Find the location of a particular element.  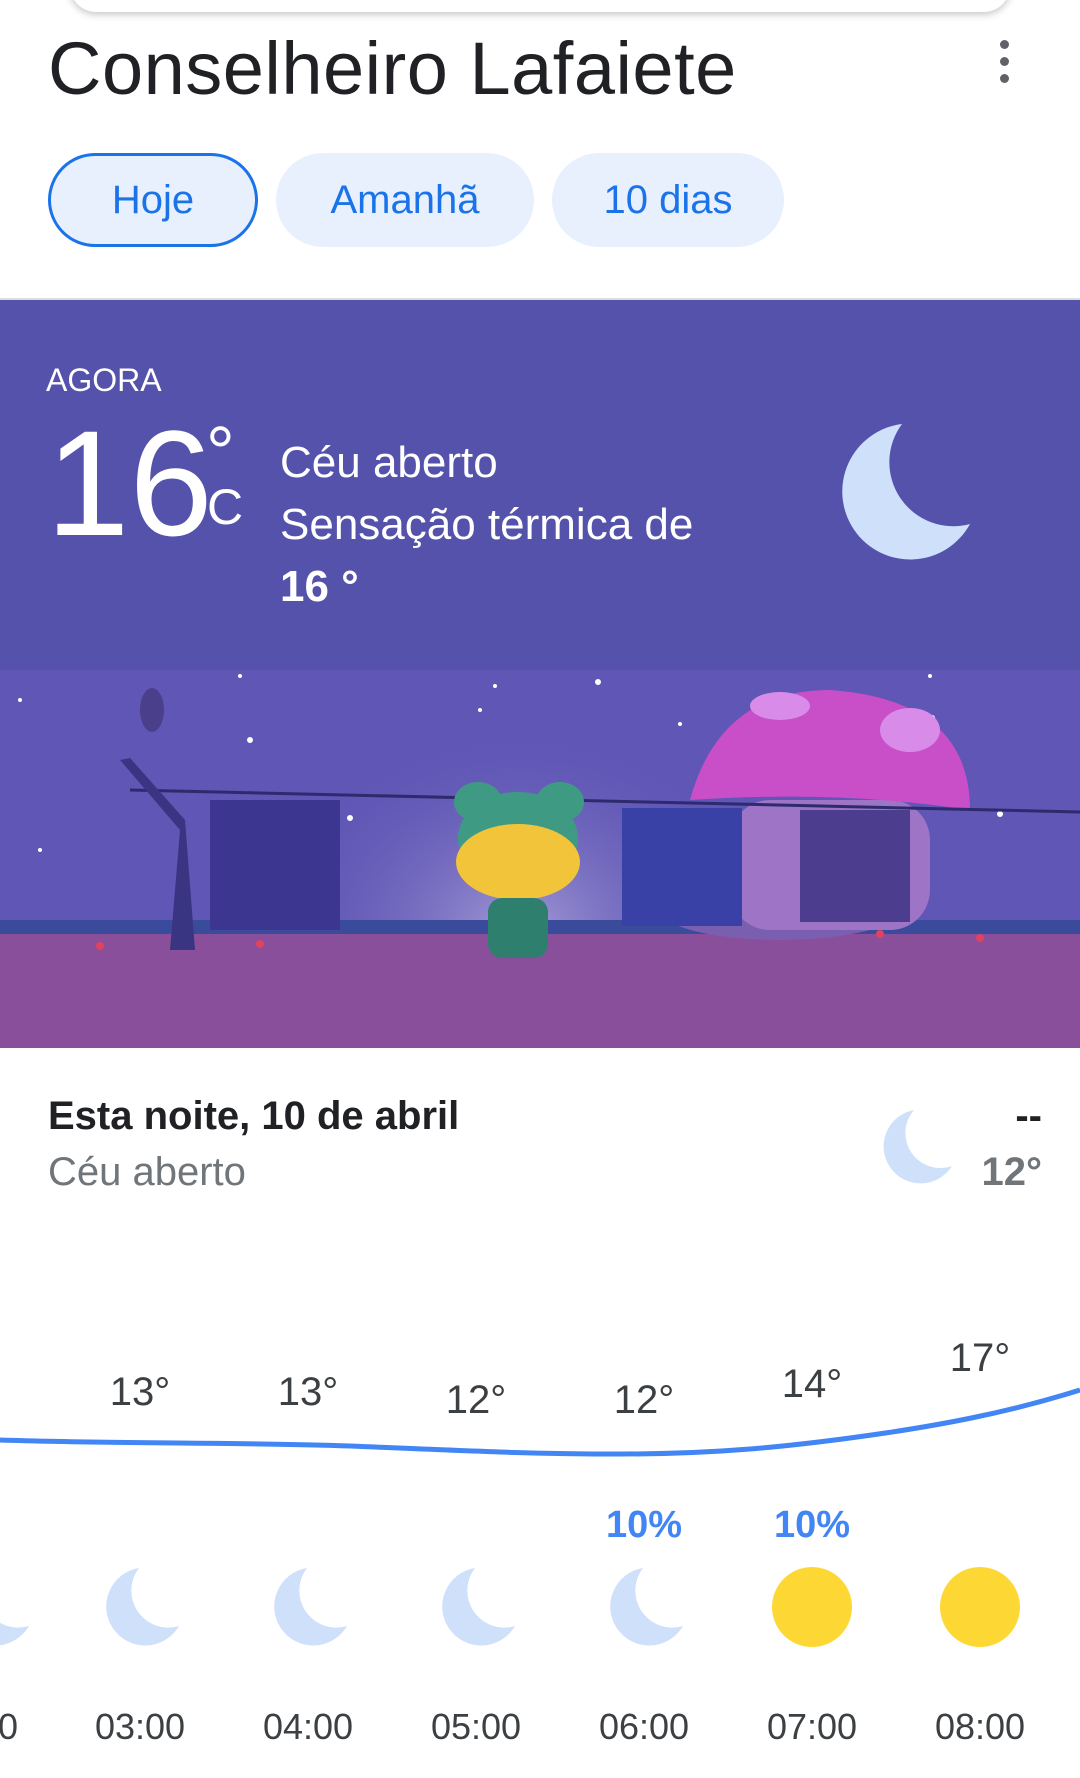

hour-time: 04:00 is located at coordinates (308, 1726).